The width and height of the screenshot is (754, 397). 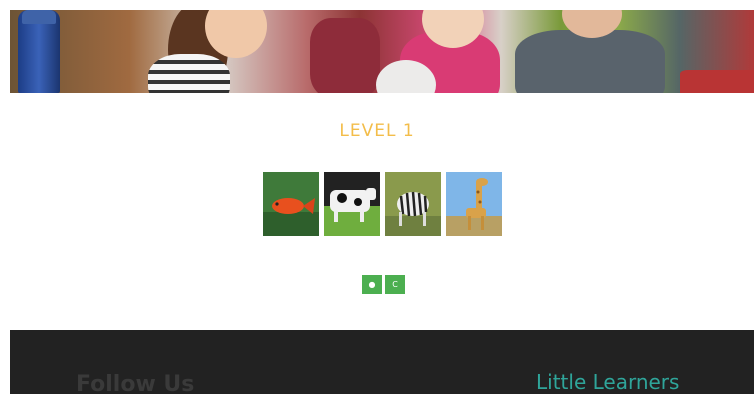 I want to click on follow-us-heading: Follow Us, so click(x=135, y=384).